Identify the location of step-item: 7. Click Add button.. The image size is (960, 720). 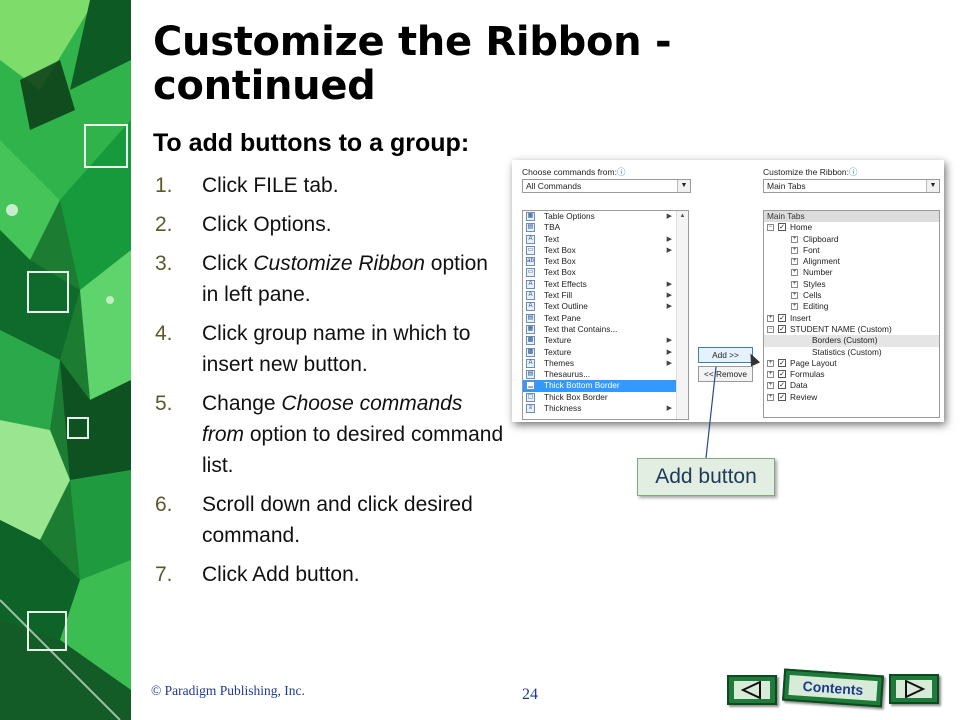
(330, 574).